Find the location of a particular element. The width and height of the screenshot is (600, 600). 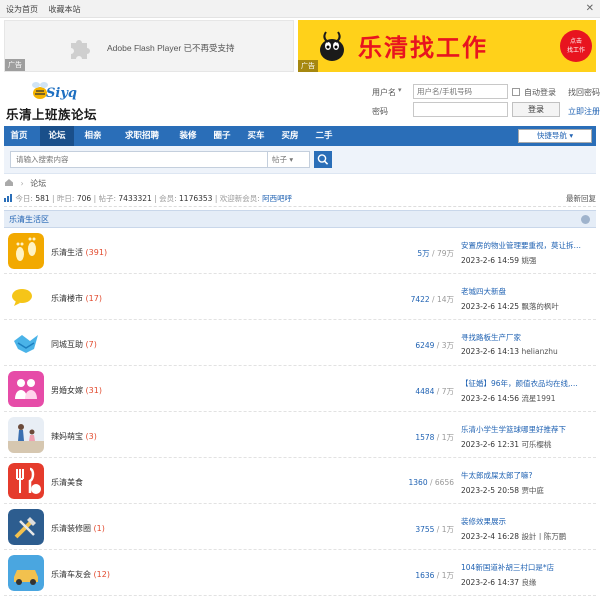

section-title: 乐清生活区 is located at coordinates (29, 219).